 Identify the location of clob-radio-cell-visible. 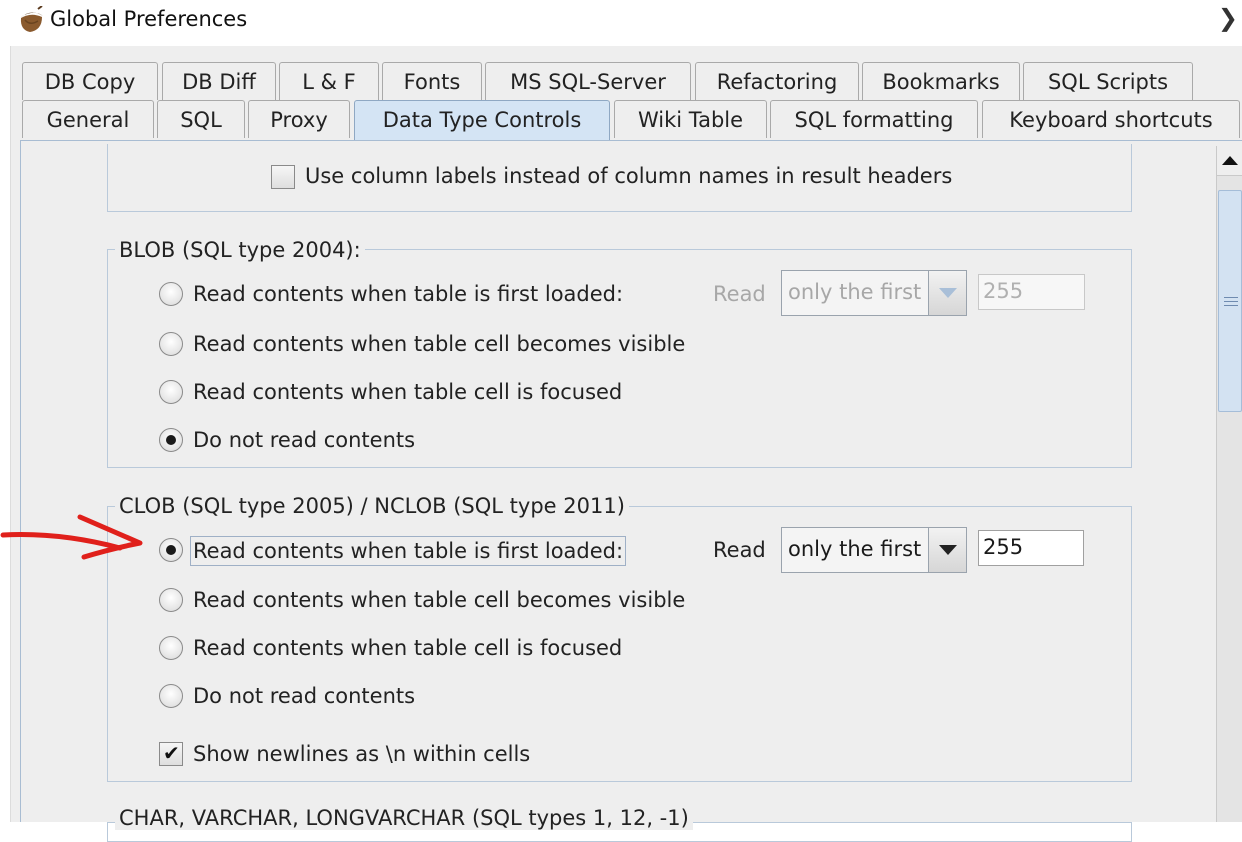
(171, 600).